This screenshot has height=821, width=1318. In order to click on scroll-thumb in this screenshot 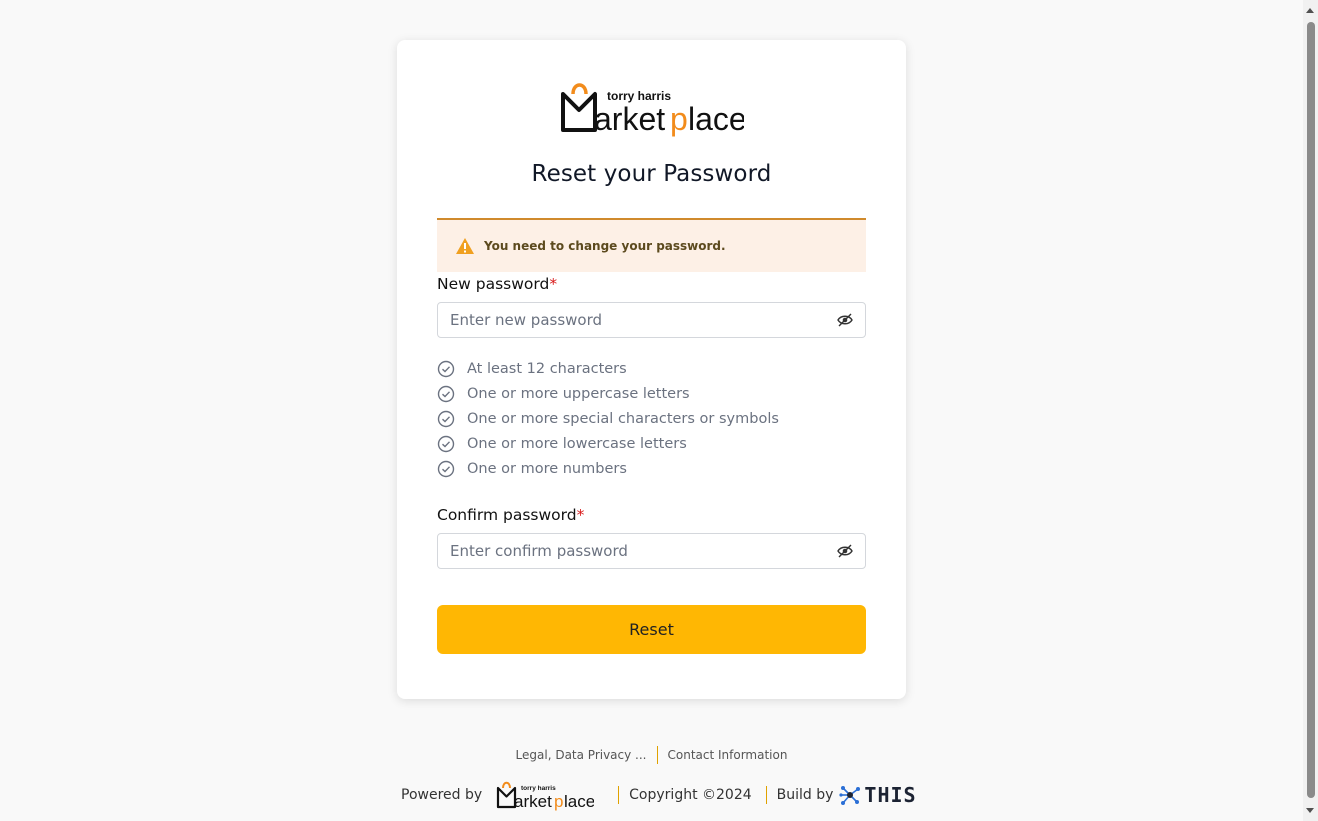, I will do `click(1311, 410)`.